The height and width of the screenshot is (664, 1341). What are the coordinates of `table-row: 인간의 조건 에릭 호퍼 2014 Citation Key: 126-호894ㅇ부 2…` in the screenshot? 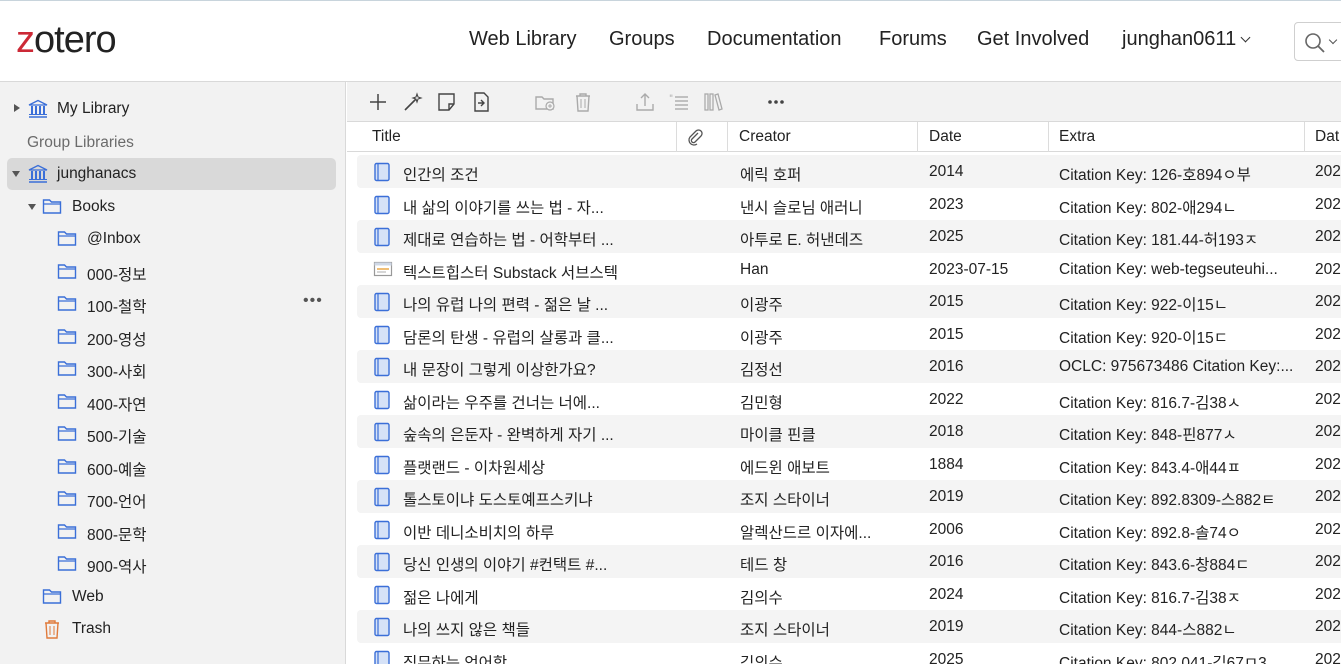 It's located at (849, 171).